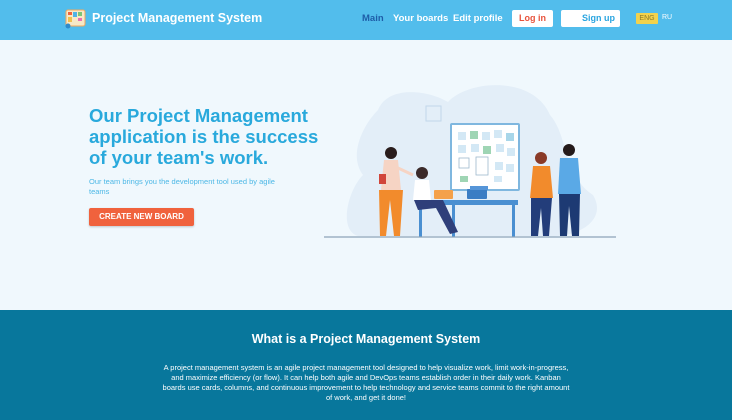  Describe the element at coordinates (590, 18) in the screenshot. I see `signup-button: Sign up` at that location.